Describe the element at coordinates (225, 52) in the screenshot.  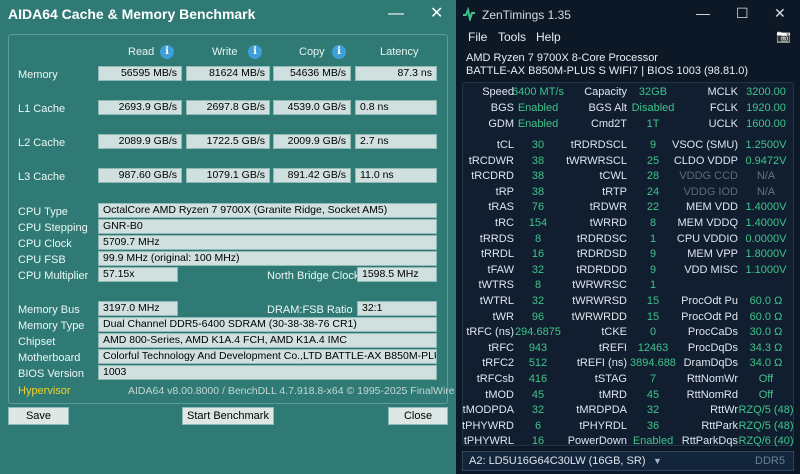
I see `col-header-write: Write` at that location.